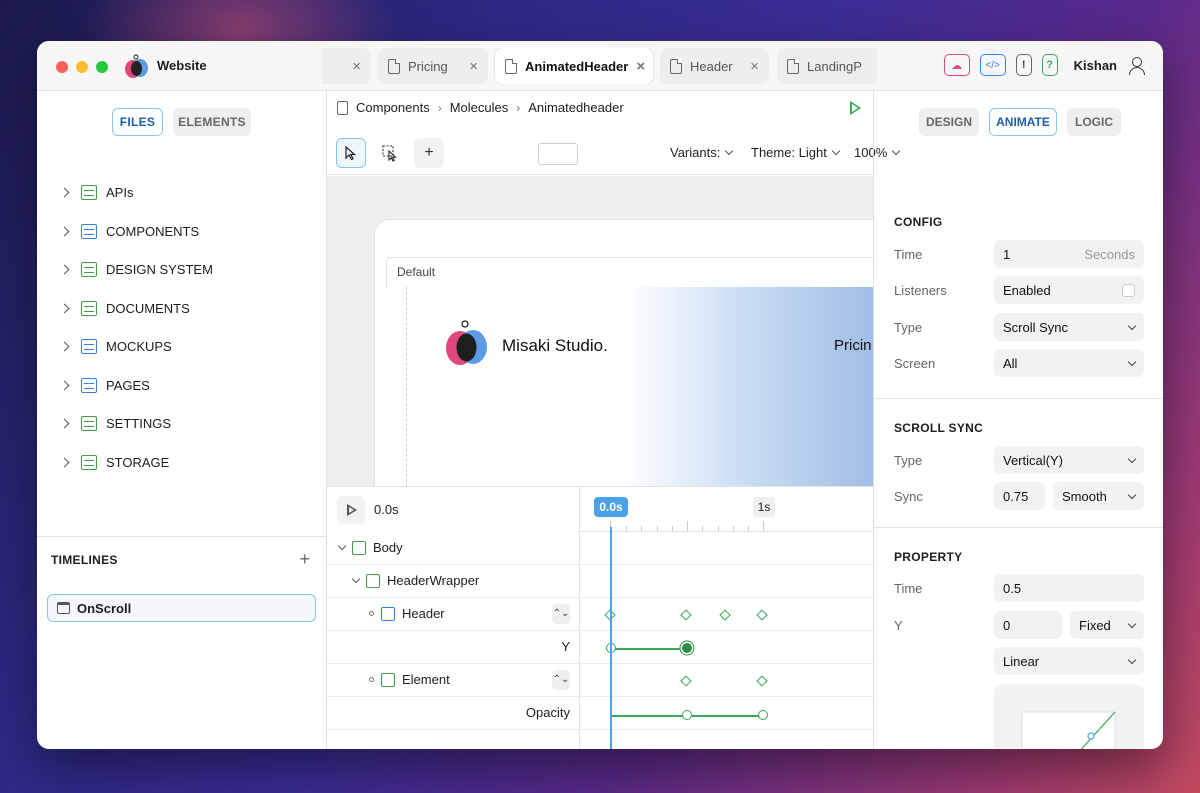  Describe the element at coordinates (82, 67) in the screenshot. I see `minimize-window-button` at that location.